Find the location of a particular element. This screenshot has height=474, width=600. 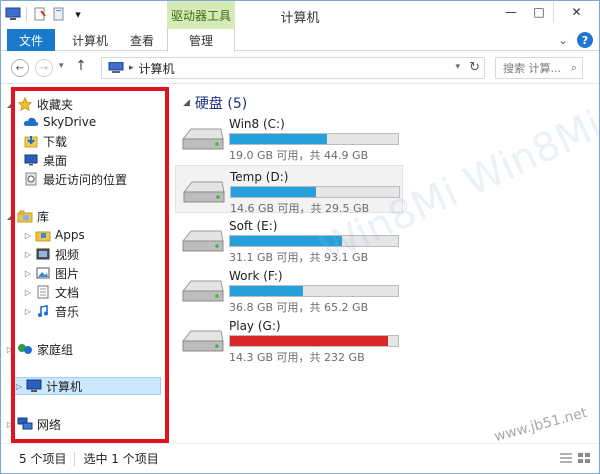

drive-name: Win8 (C:) is located at coordinates (257, 124).